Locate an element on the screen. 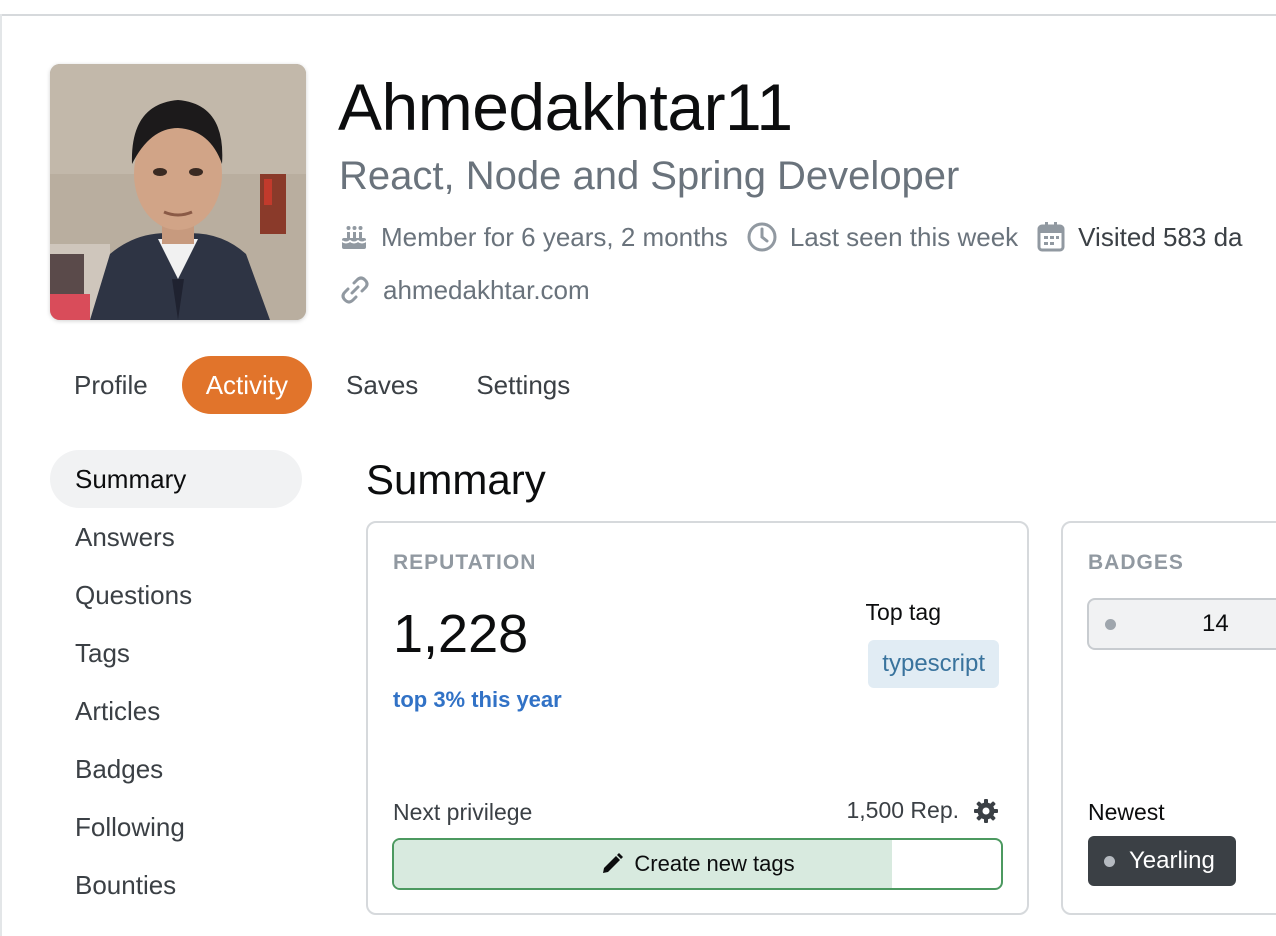 This screenshot has width=1276, height=936. calendar-icon is located at coordinates (1051, 237).